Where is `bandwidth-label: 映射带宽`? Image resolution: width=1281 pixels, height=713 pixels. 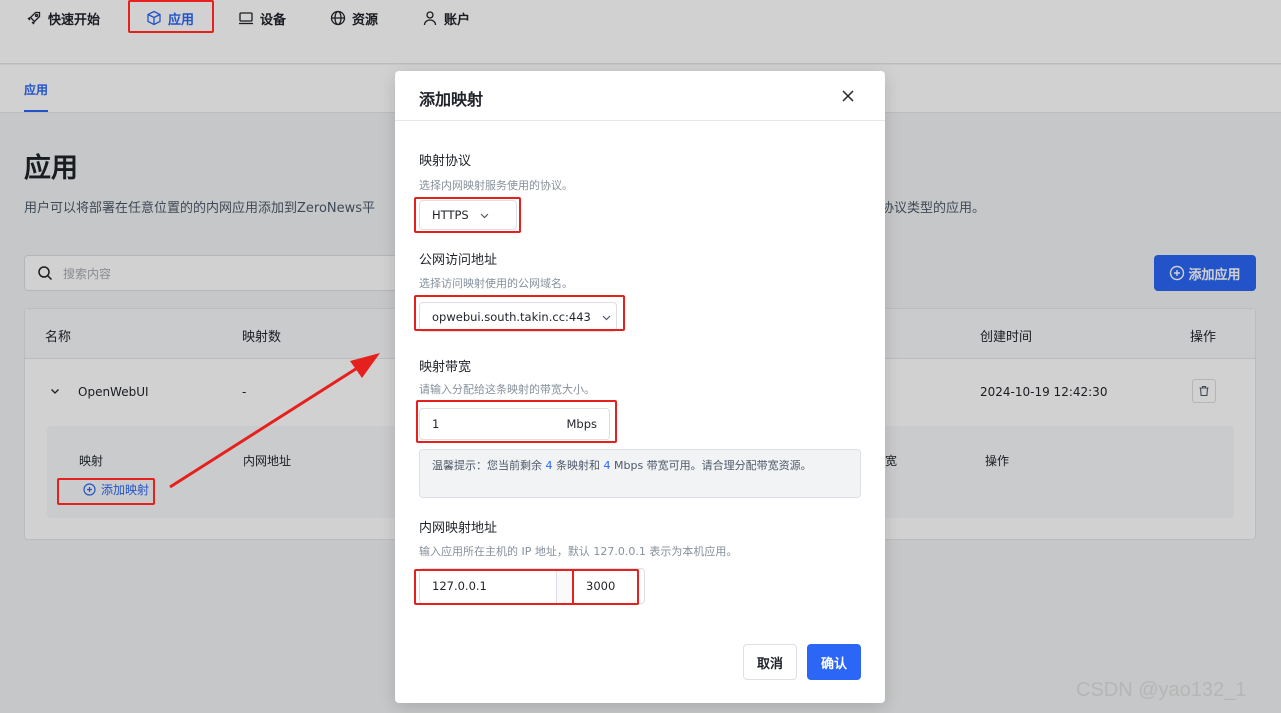
bandwidth-label: 映射带宽 is located at coordinates (445, 367).